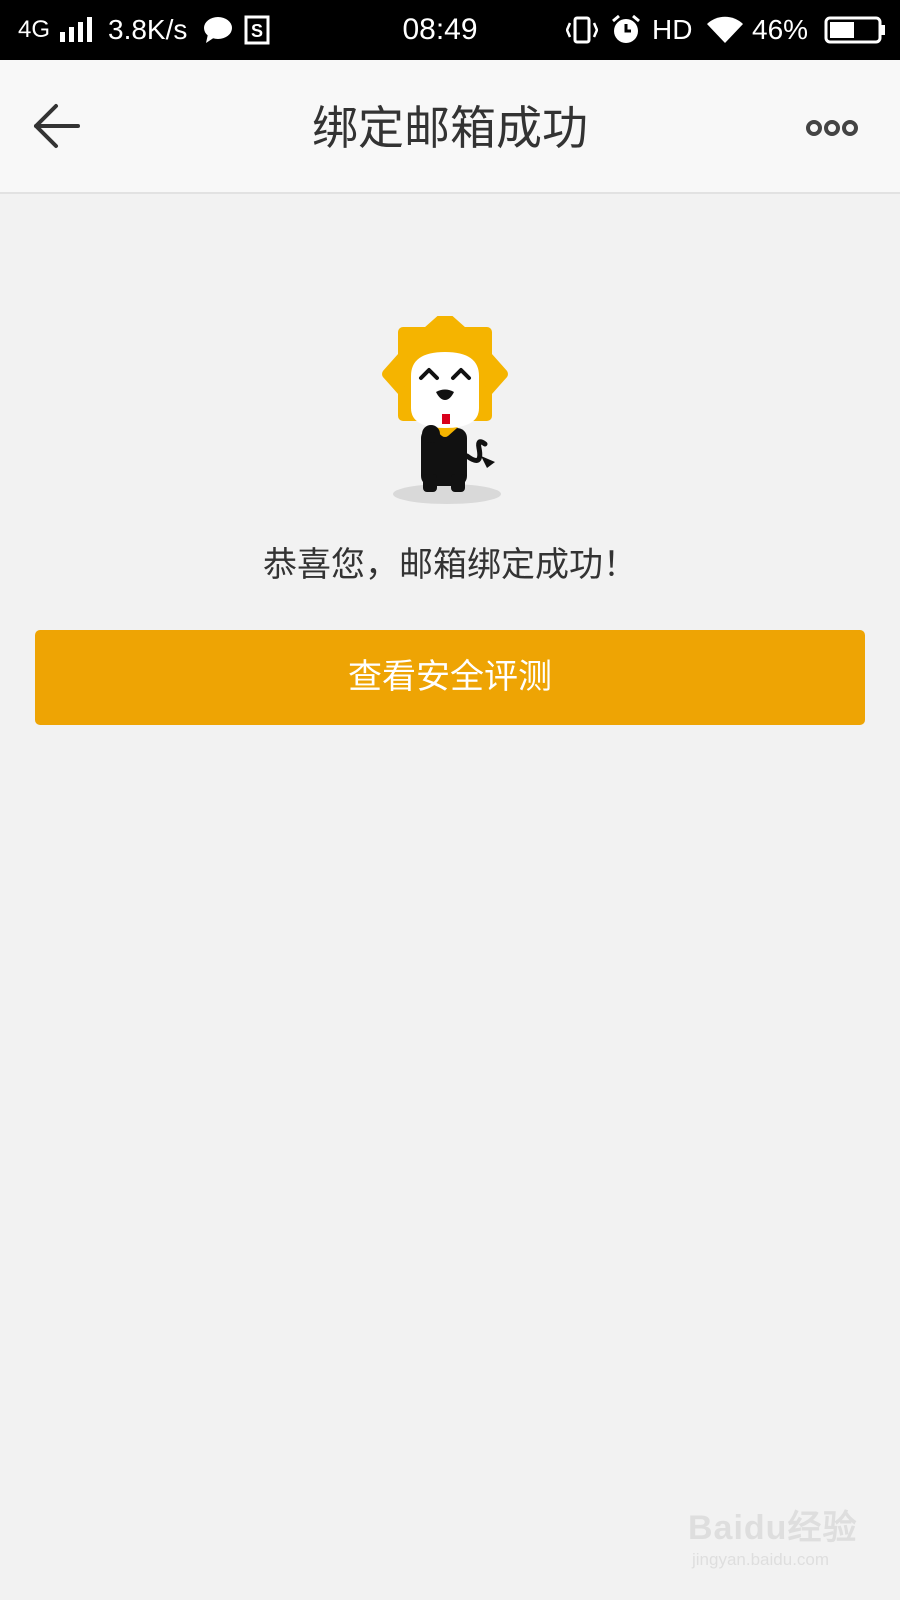  I want to click on hd-indicator: HD, so click(672, 29).